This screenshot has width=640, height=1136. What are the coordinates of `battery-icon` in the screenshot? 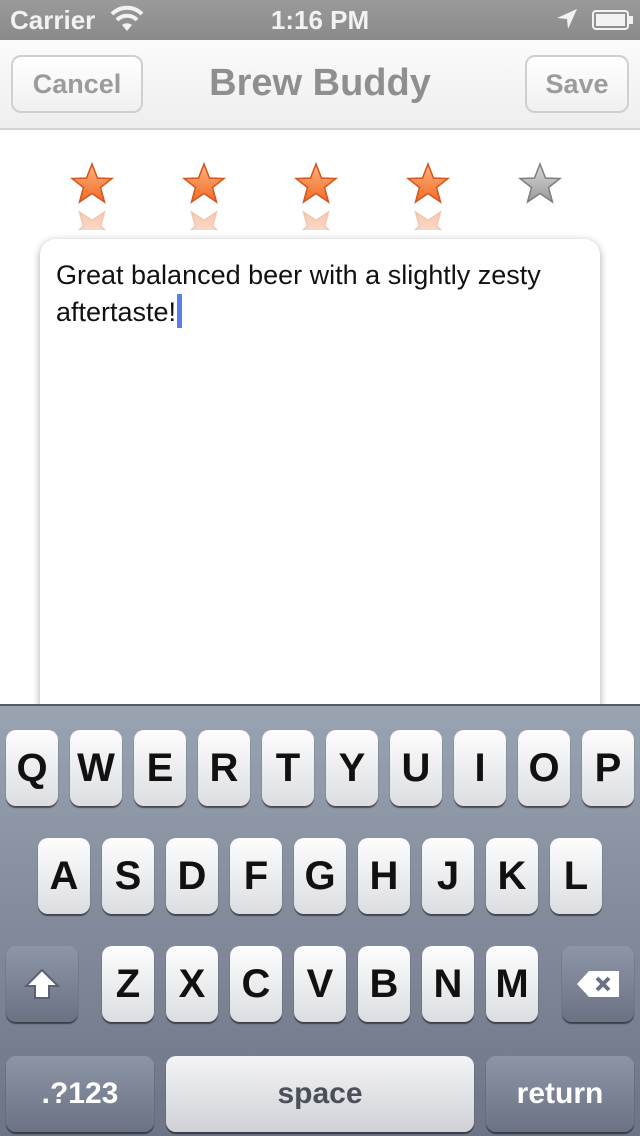 It's located at (612, 20).